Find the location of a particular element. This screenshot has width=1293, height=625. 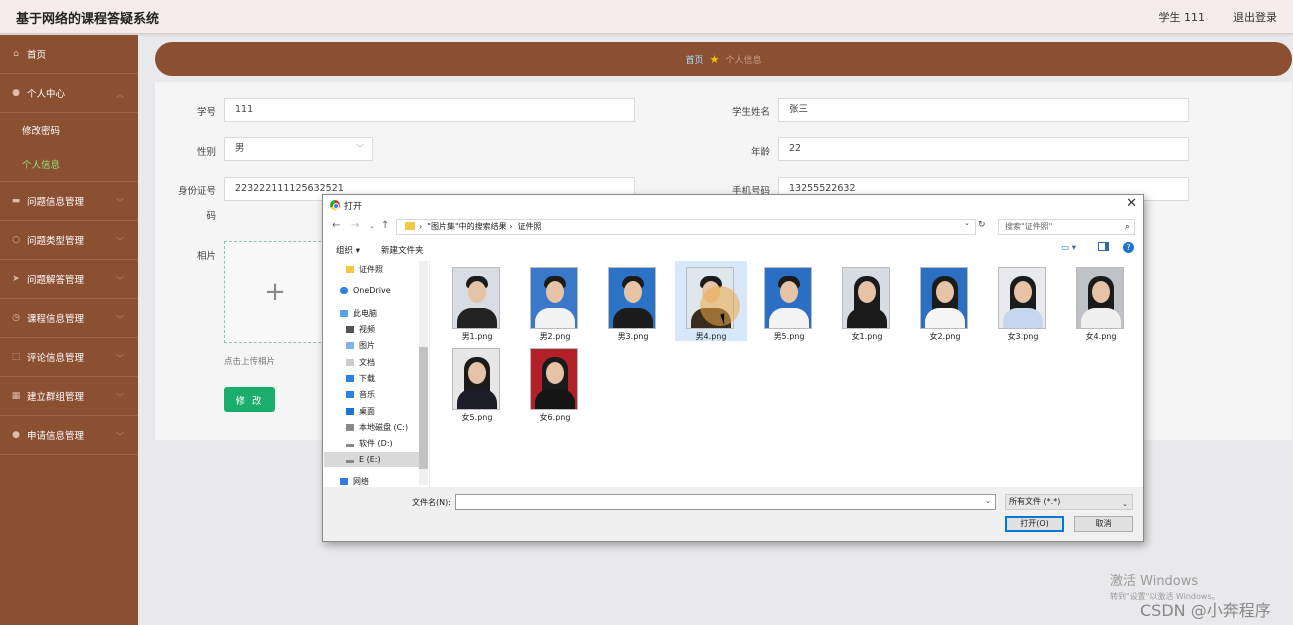

list-icon: ▬ is located at coordinates (16, 201).